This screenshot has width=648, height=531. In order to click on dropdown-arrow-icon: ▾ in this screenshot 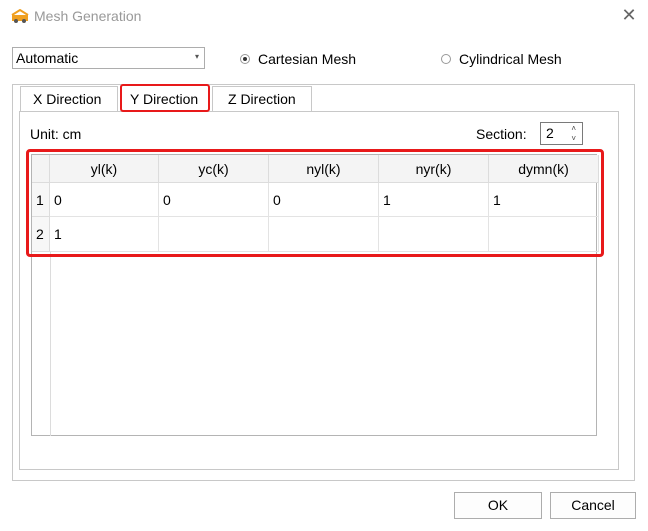, I will do `click(196, 56)`.